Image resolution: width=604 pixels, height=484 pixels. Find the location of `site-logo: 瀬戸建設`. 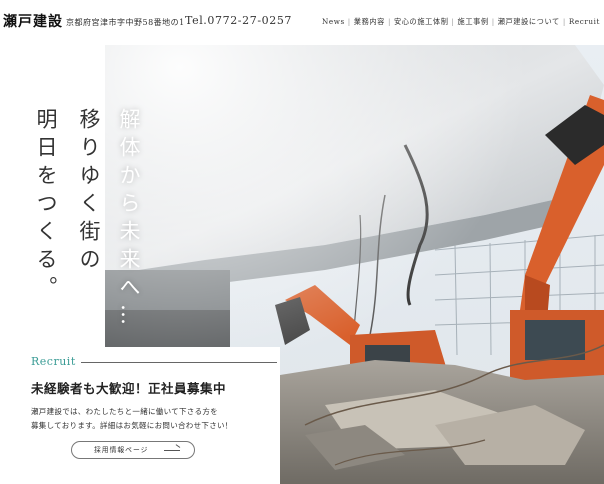

site-logo: 瀬戸建設 is located at coordinates (33, 21).